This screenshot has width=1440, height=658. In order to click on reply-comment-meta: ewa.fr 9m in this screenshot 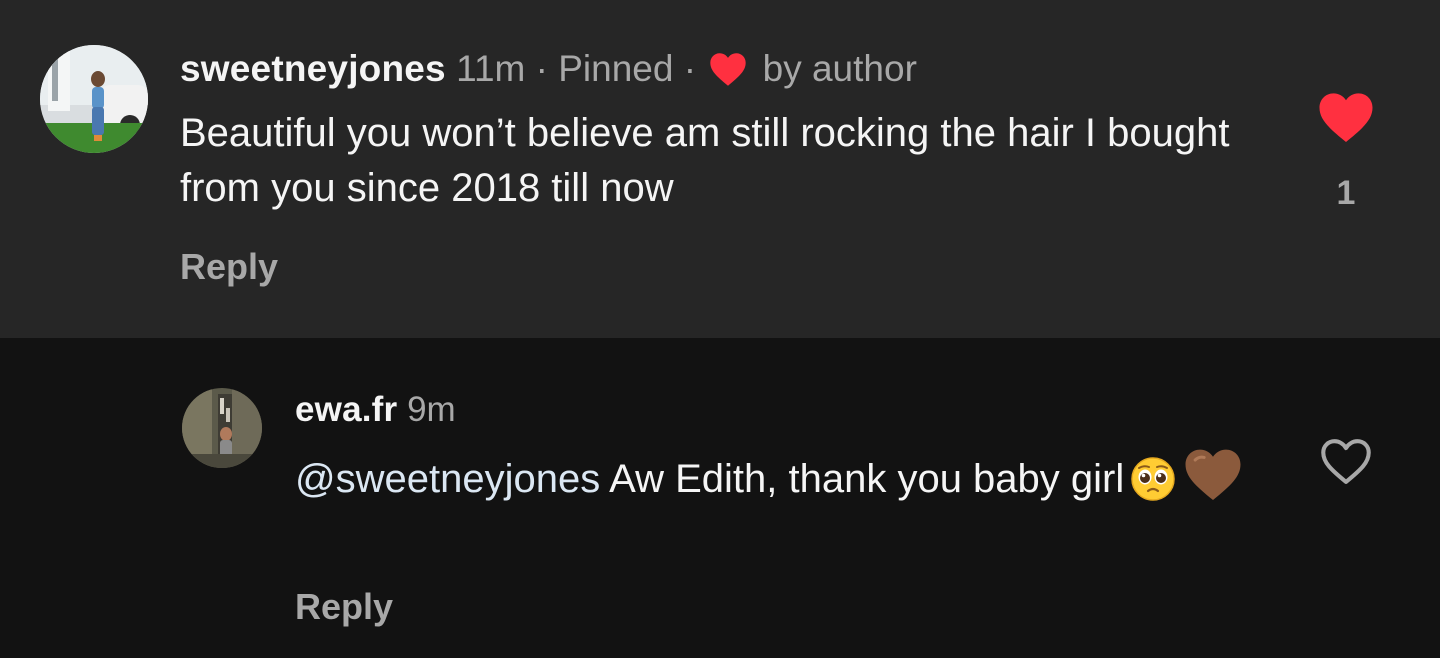, I will do `click(375, 410)`.